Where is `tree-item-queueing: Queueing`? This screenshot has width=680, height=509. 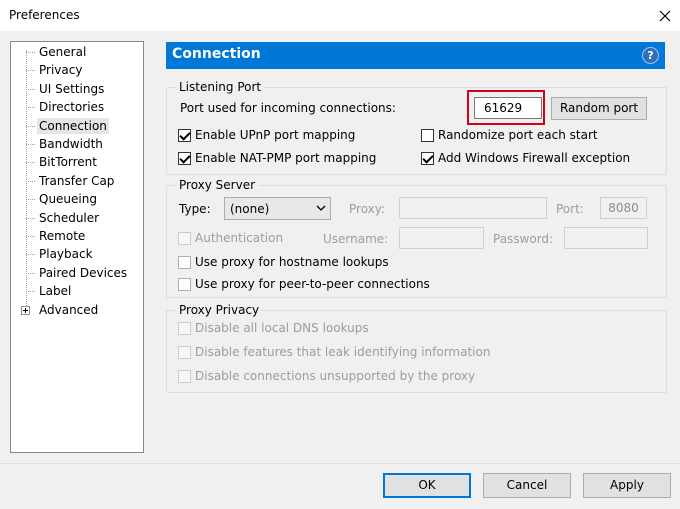
tree-item-queueing: Queueing is located at coordinates (68, 199).